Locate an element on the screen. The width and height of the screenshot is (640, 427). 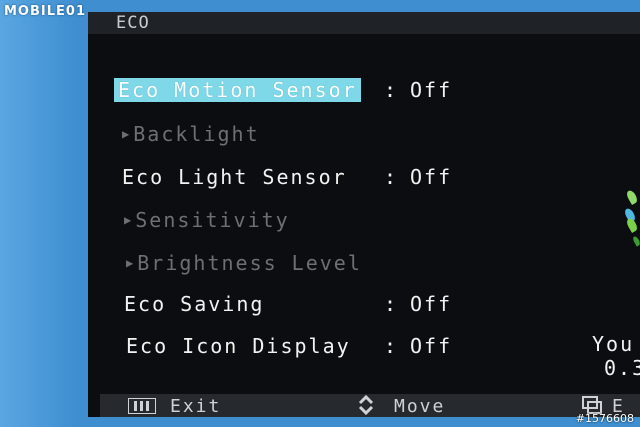
side-panel-text: You is located at coordinates (613, 344).